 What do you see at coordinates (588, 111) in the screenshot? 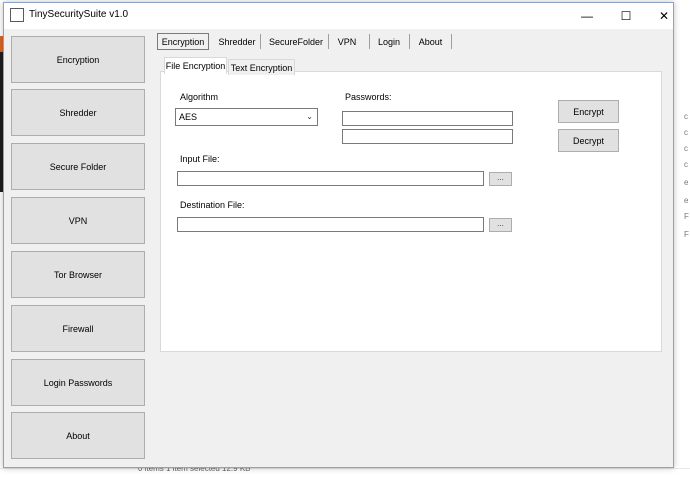
I see `encrypt-button: Encrypt` at bounding box center [588, 111].